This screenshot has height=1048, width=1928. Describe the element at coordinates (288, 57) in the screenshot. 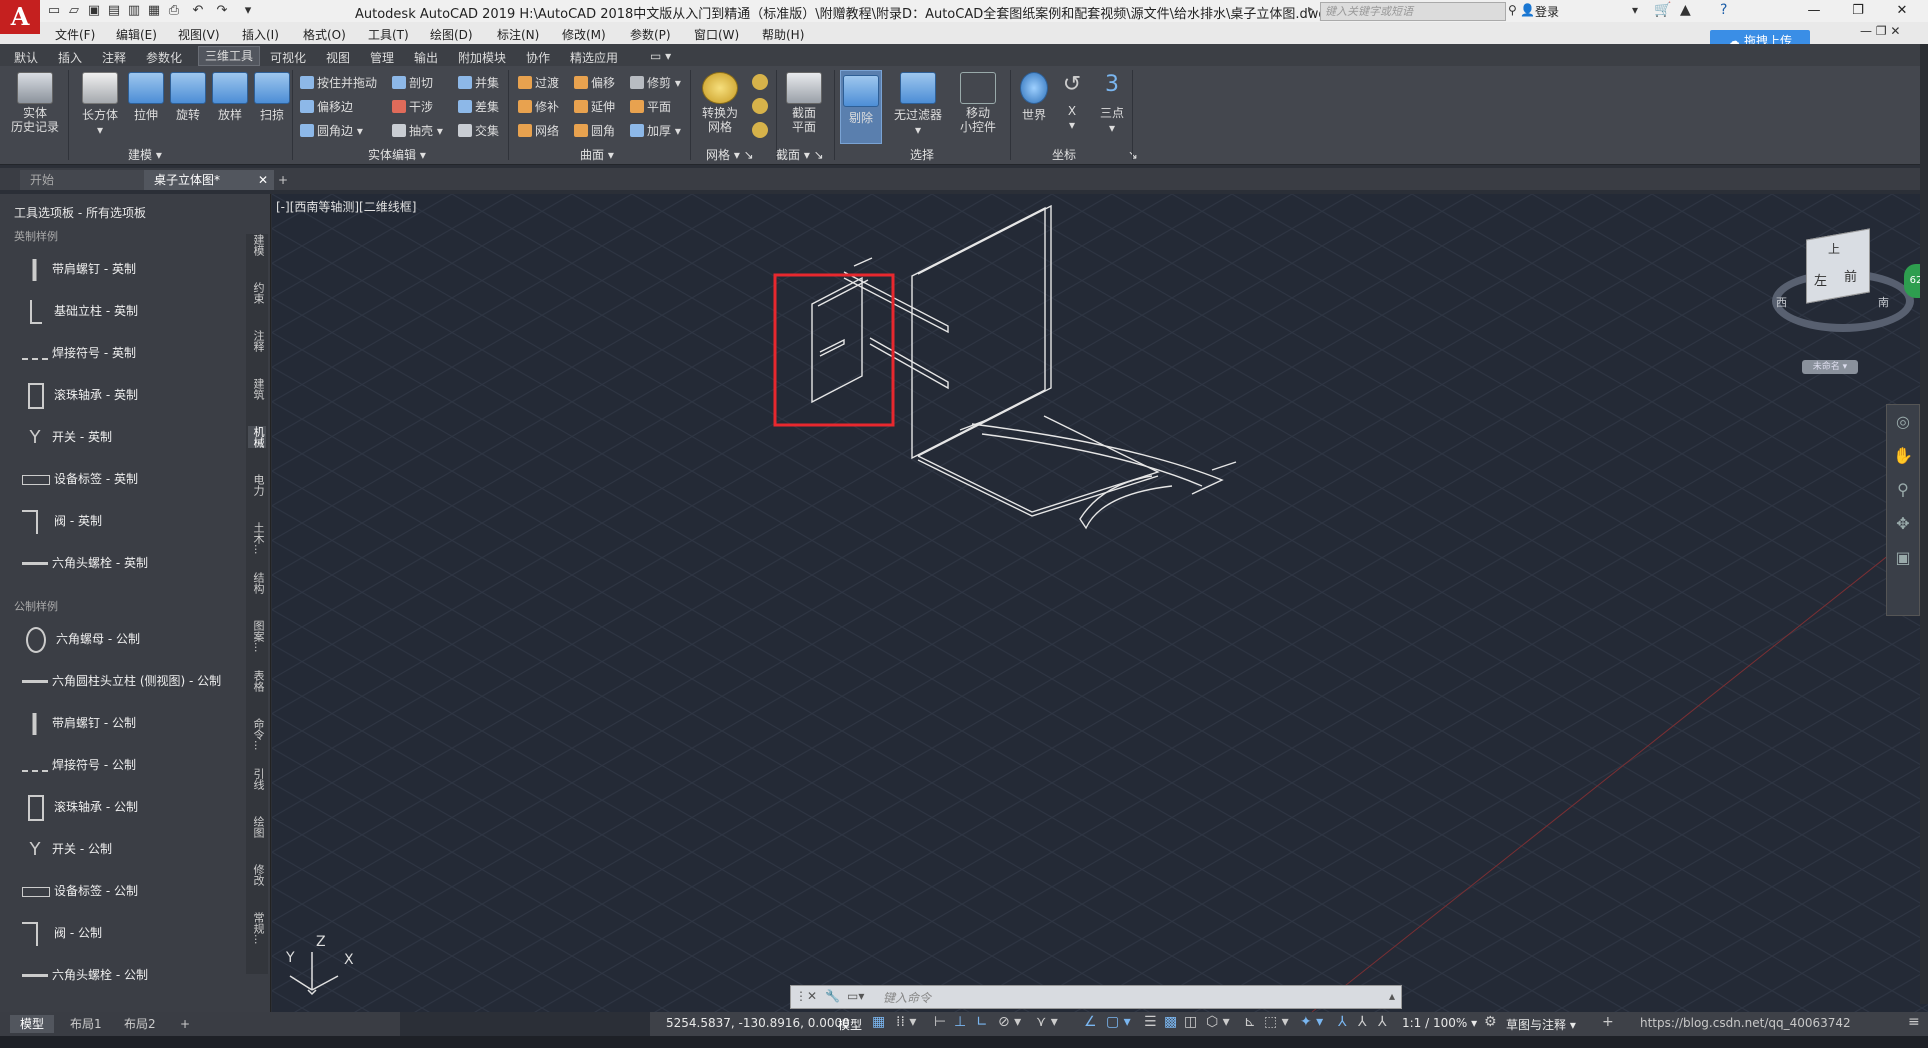

I see `tab-visualize: 可视化` at that location.